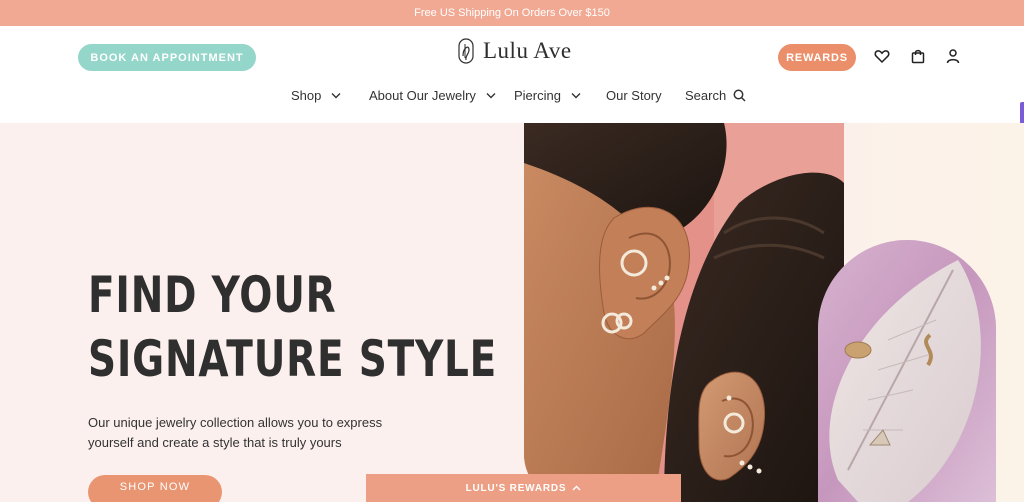  I want to click on logo-text: Lulu Ave, so click(527, 50).